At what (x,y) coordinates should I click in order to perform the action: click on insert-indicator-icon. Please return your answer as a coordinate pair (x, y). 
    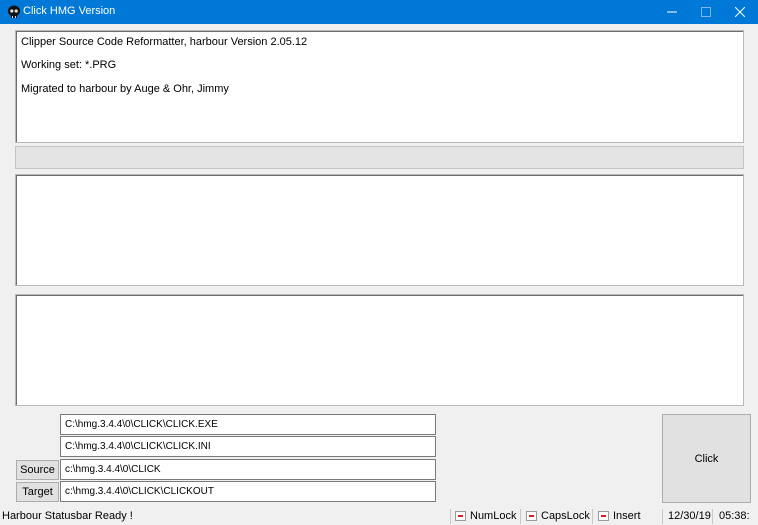
    Looking at the image, I should click on (603, 516).